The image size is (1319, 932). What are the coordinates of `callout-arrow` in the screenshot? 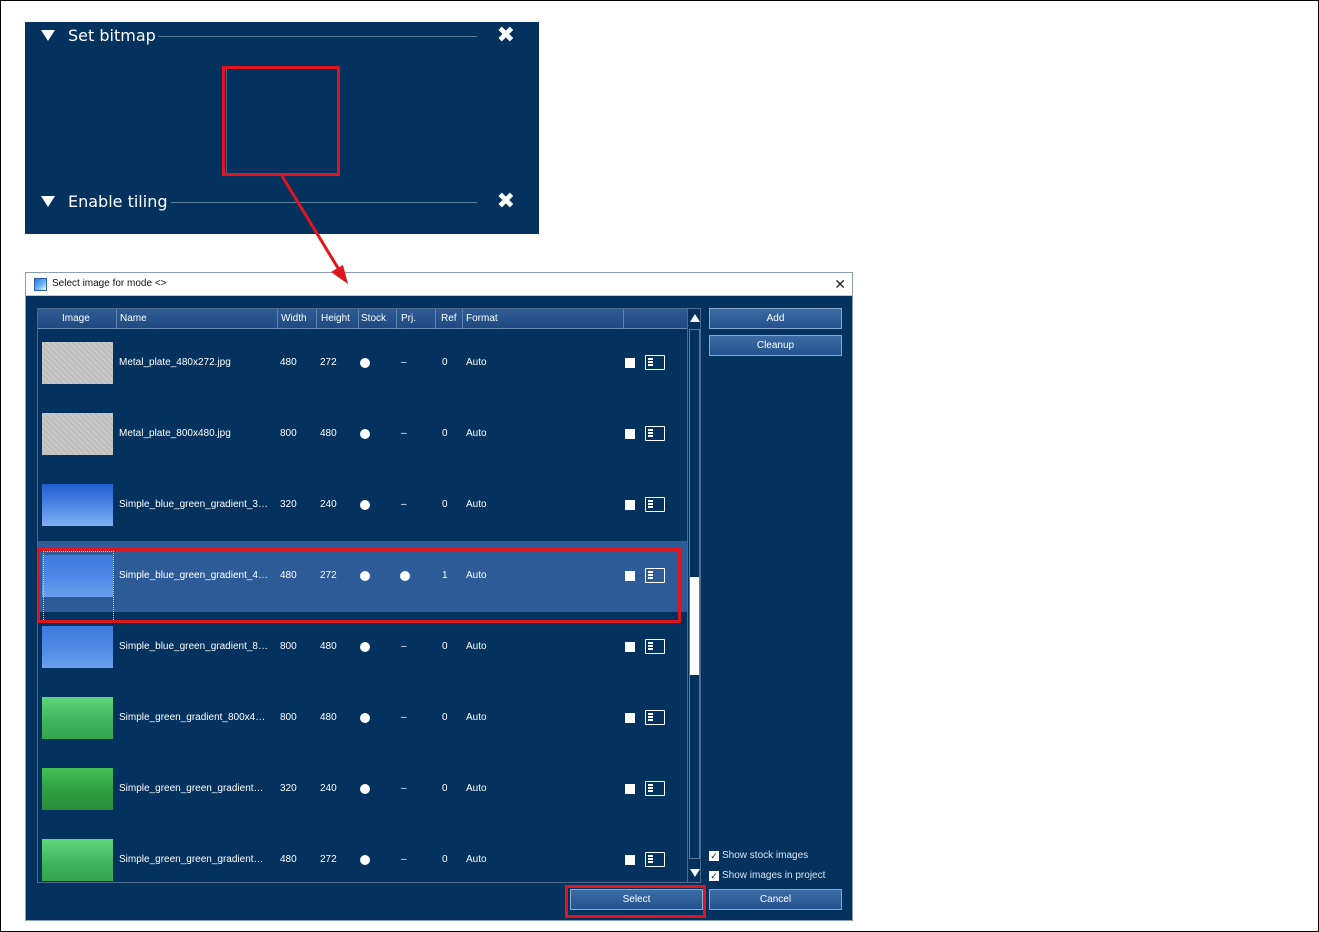 It's located at (314, 229).